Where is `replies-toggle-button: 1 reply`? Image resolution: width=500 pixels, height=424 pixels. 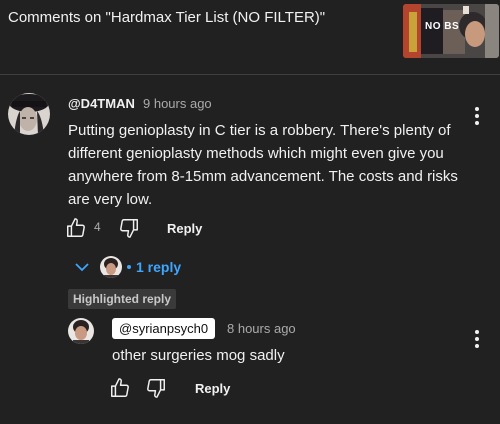 replies-toggle-button: 1 reply is located at coordinates (127, 267).